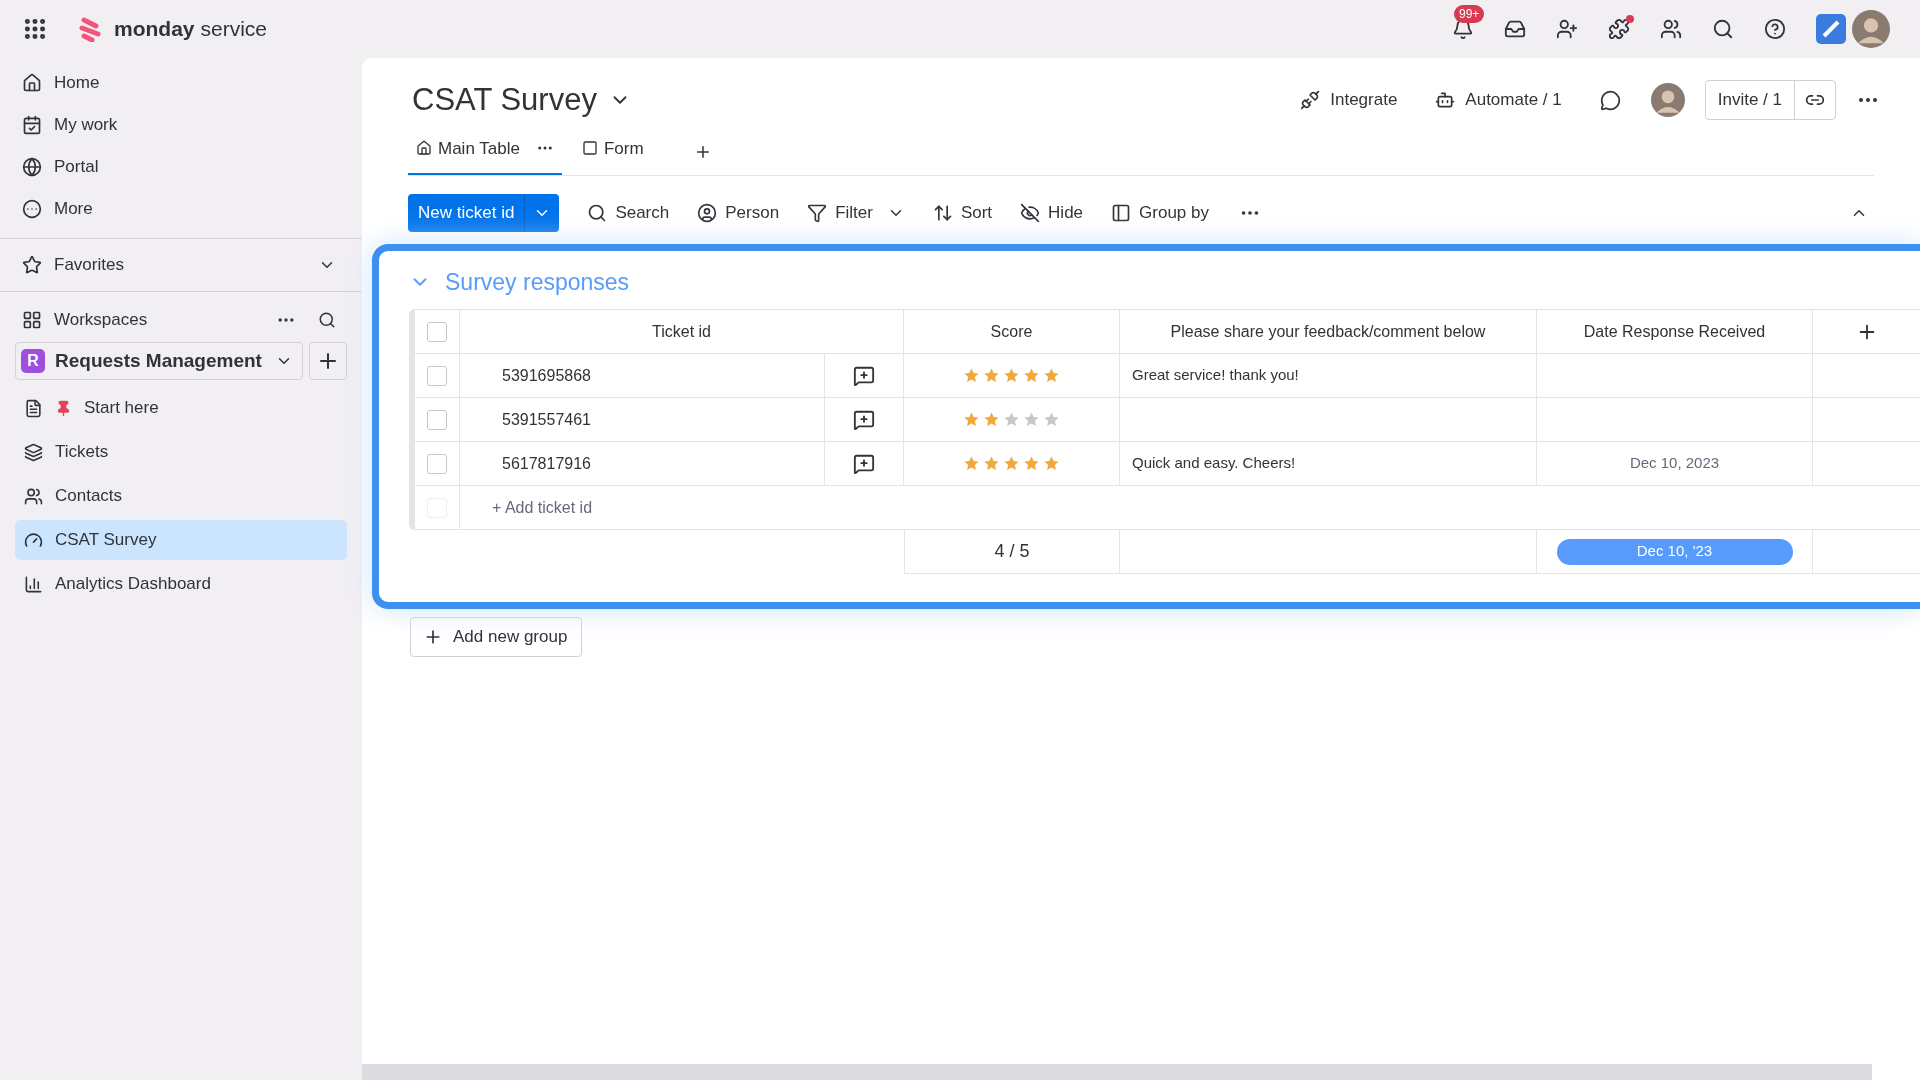 The height and width of the screenshot is (1080, 1920). I want to click on view-tab: Form, so click(612, 155).